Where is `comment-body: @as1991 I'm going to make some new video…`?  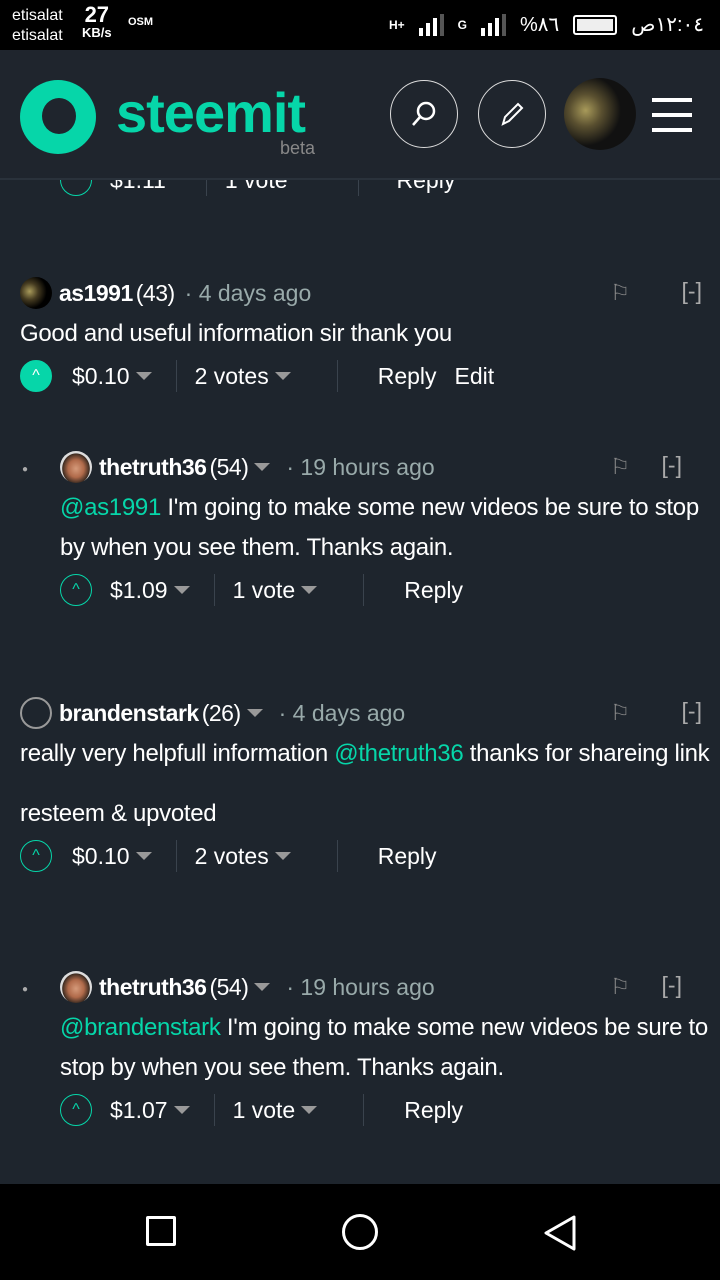
comment-body: @as1991 I'm going to make some new video… is located at coordinates (390, 528).